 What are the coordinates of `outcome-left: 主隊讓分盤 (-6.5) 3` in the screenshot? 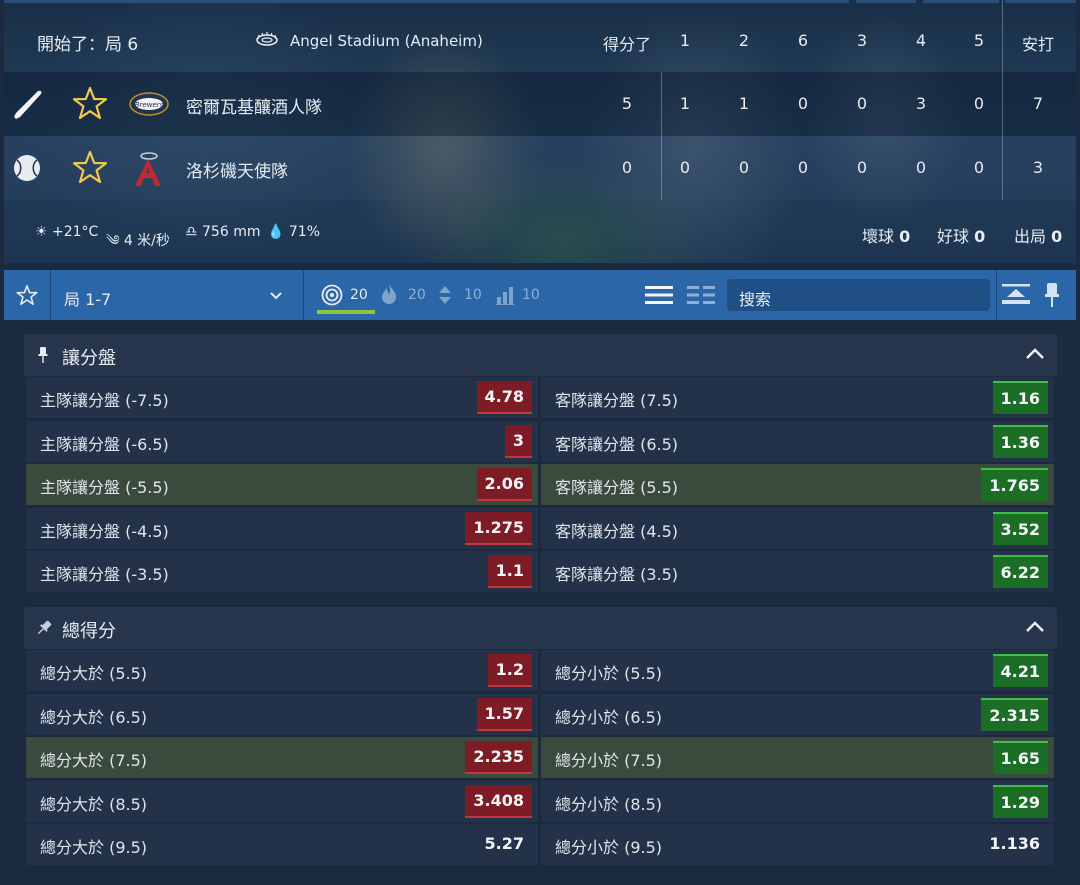 It's located at (282, 441).